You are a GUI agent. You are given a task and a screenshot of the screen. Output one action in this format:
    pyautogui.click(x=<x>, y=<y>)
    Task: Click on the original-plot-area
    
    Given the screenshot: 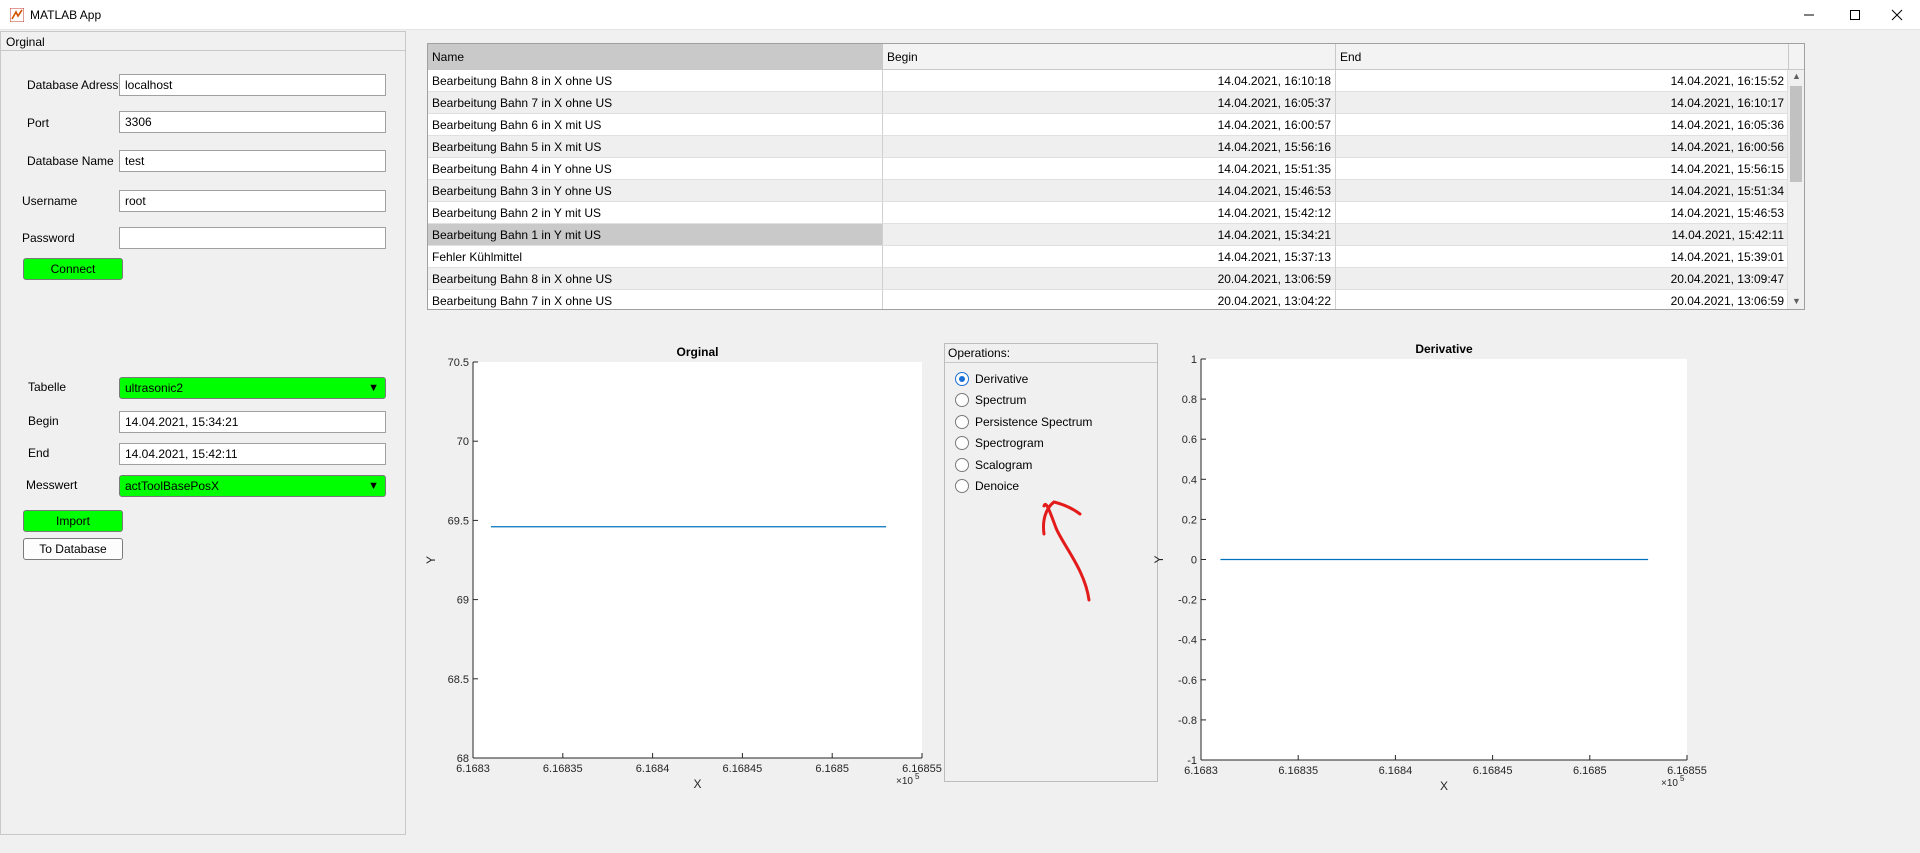 What is the action you would take?
    pyautogui.click(x=697, y=560)
    